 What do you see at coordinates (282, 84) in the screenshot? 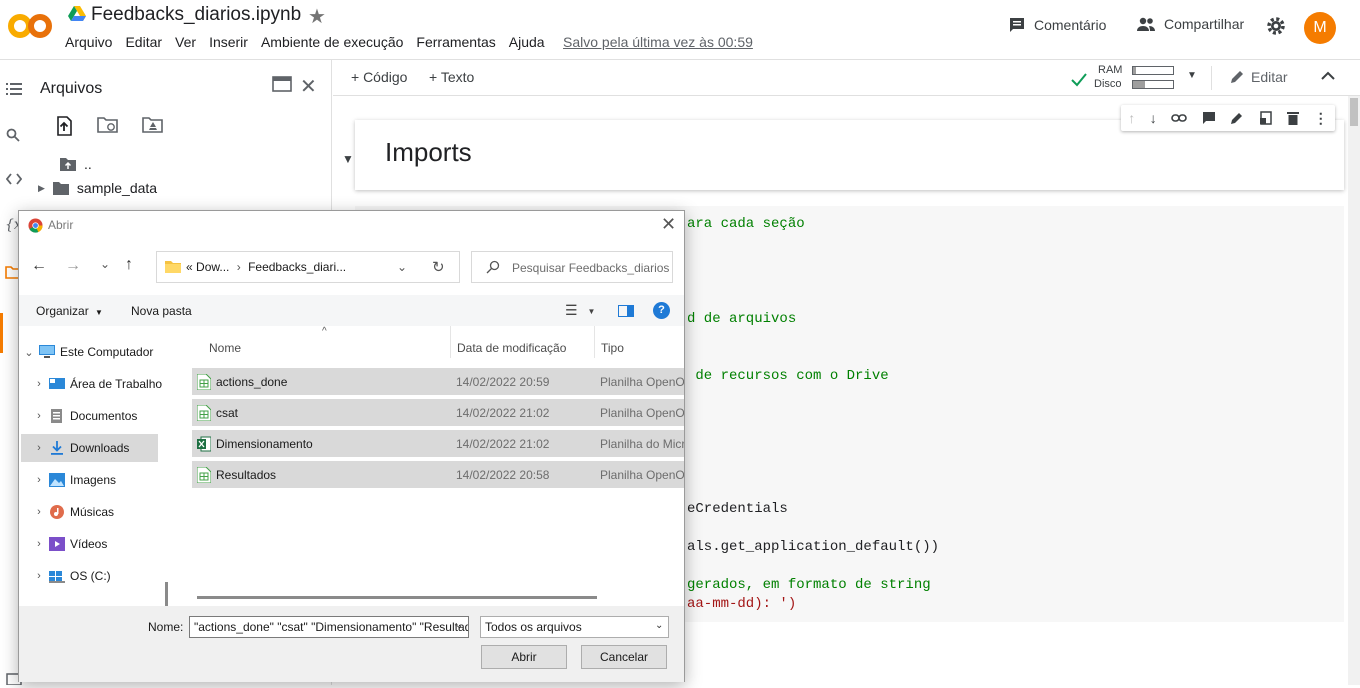
I see `maximize-icon` at bounding box center [282, 84].